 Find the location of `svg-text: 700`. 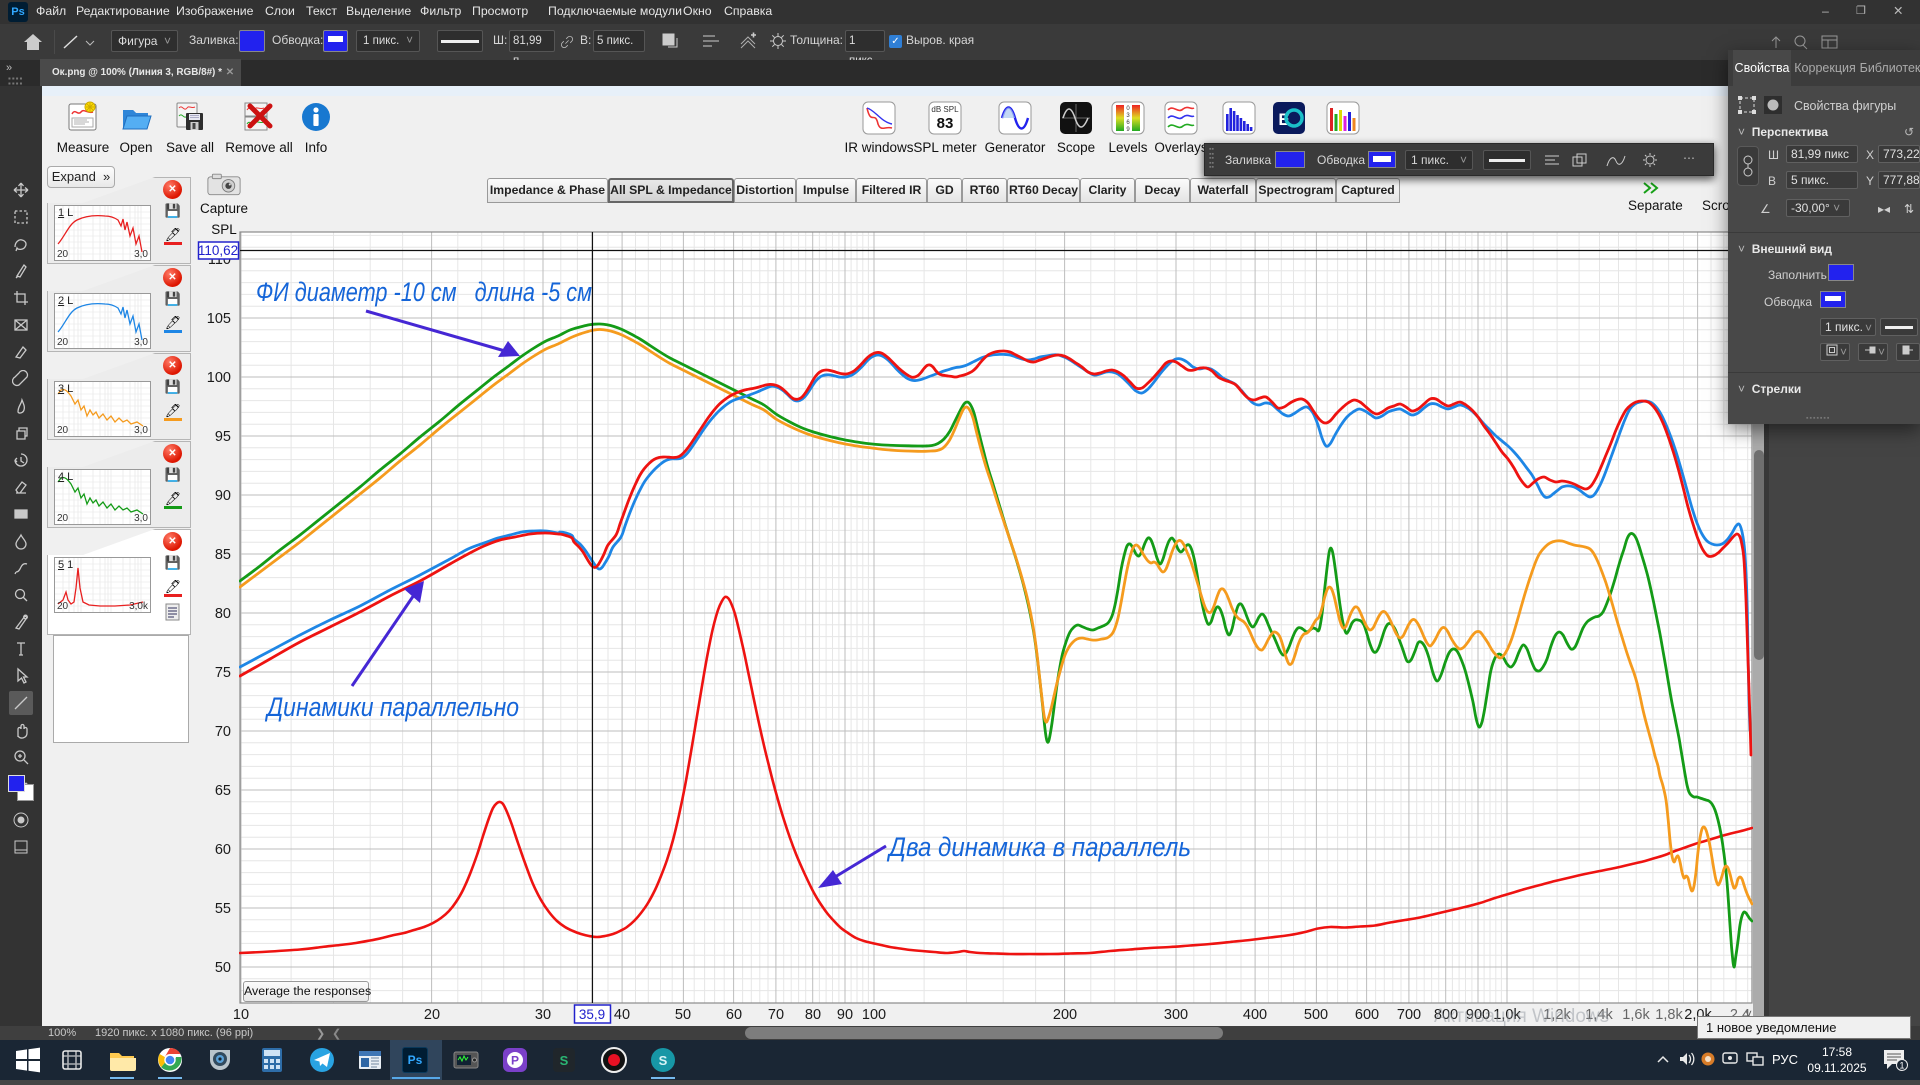

svg-text: 700 is located at coordinates (1409, 1015).